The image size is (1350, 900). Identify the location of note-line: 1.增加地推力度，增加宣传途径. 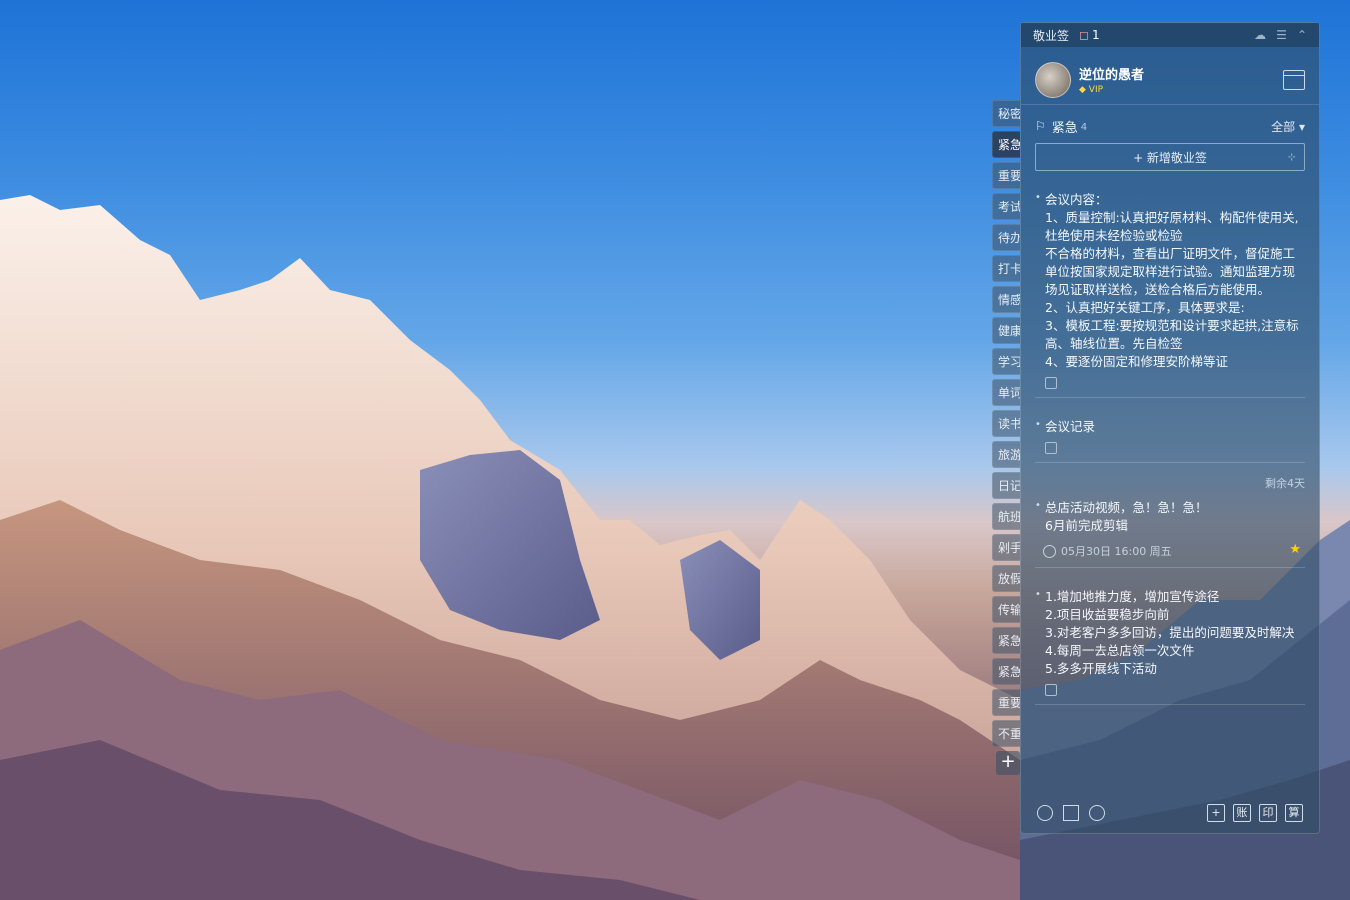
(1132, 596).